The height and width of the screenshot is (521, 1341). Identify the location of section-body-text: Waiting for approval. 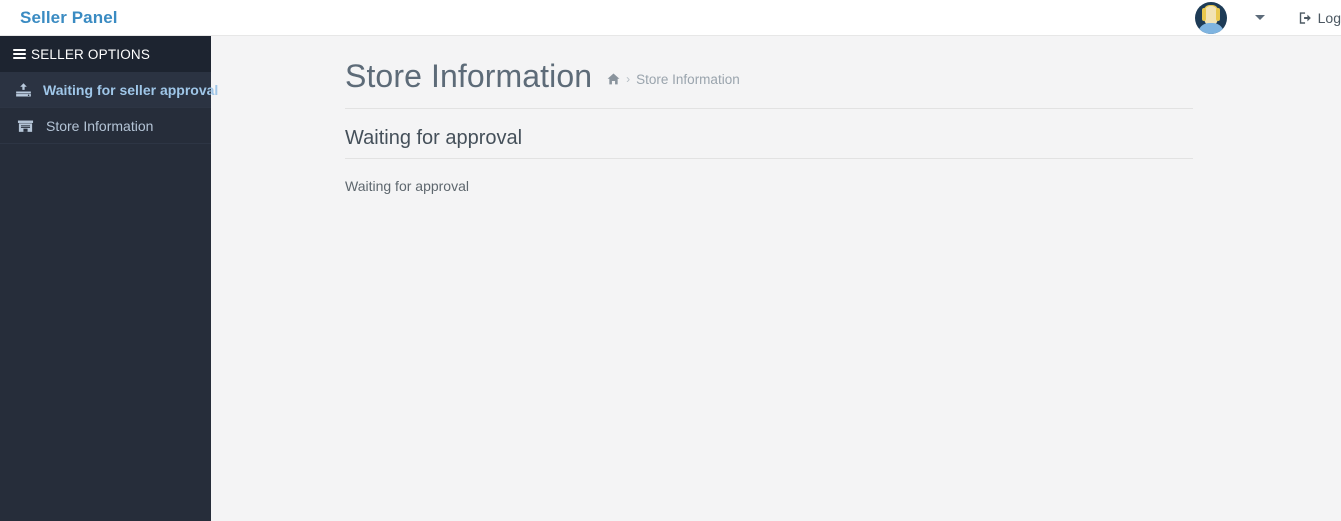
(407, 186).